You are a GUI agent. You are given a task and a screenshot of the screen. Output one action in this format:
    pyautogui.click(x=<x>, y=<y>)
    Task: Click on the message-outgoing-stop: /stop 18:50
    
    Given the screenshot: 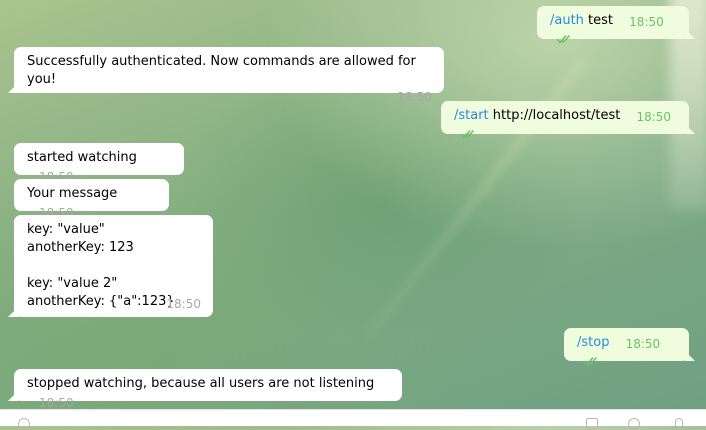 What is the action you would take?
    pyautogui.click(x=626, y=347)
    